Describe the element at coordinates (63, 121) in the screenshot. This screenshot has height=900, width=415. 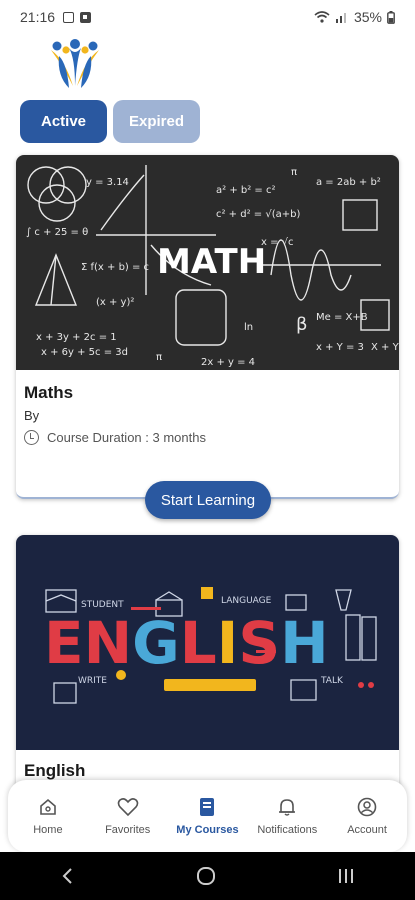
I see `tab-active: Active` at that location.